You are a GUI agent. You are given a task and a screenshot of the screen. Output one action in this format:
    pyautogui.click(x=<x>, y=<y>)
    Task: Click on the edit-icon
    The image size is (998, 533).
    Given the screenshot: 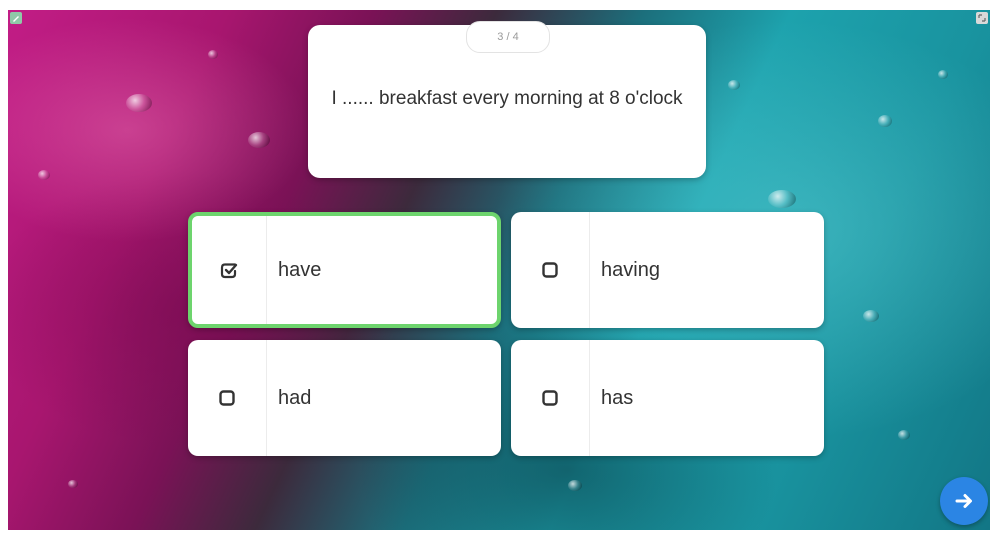 What is the action you would take?
    pyautogui.click(x=16, y=18)
    